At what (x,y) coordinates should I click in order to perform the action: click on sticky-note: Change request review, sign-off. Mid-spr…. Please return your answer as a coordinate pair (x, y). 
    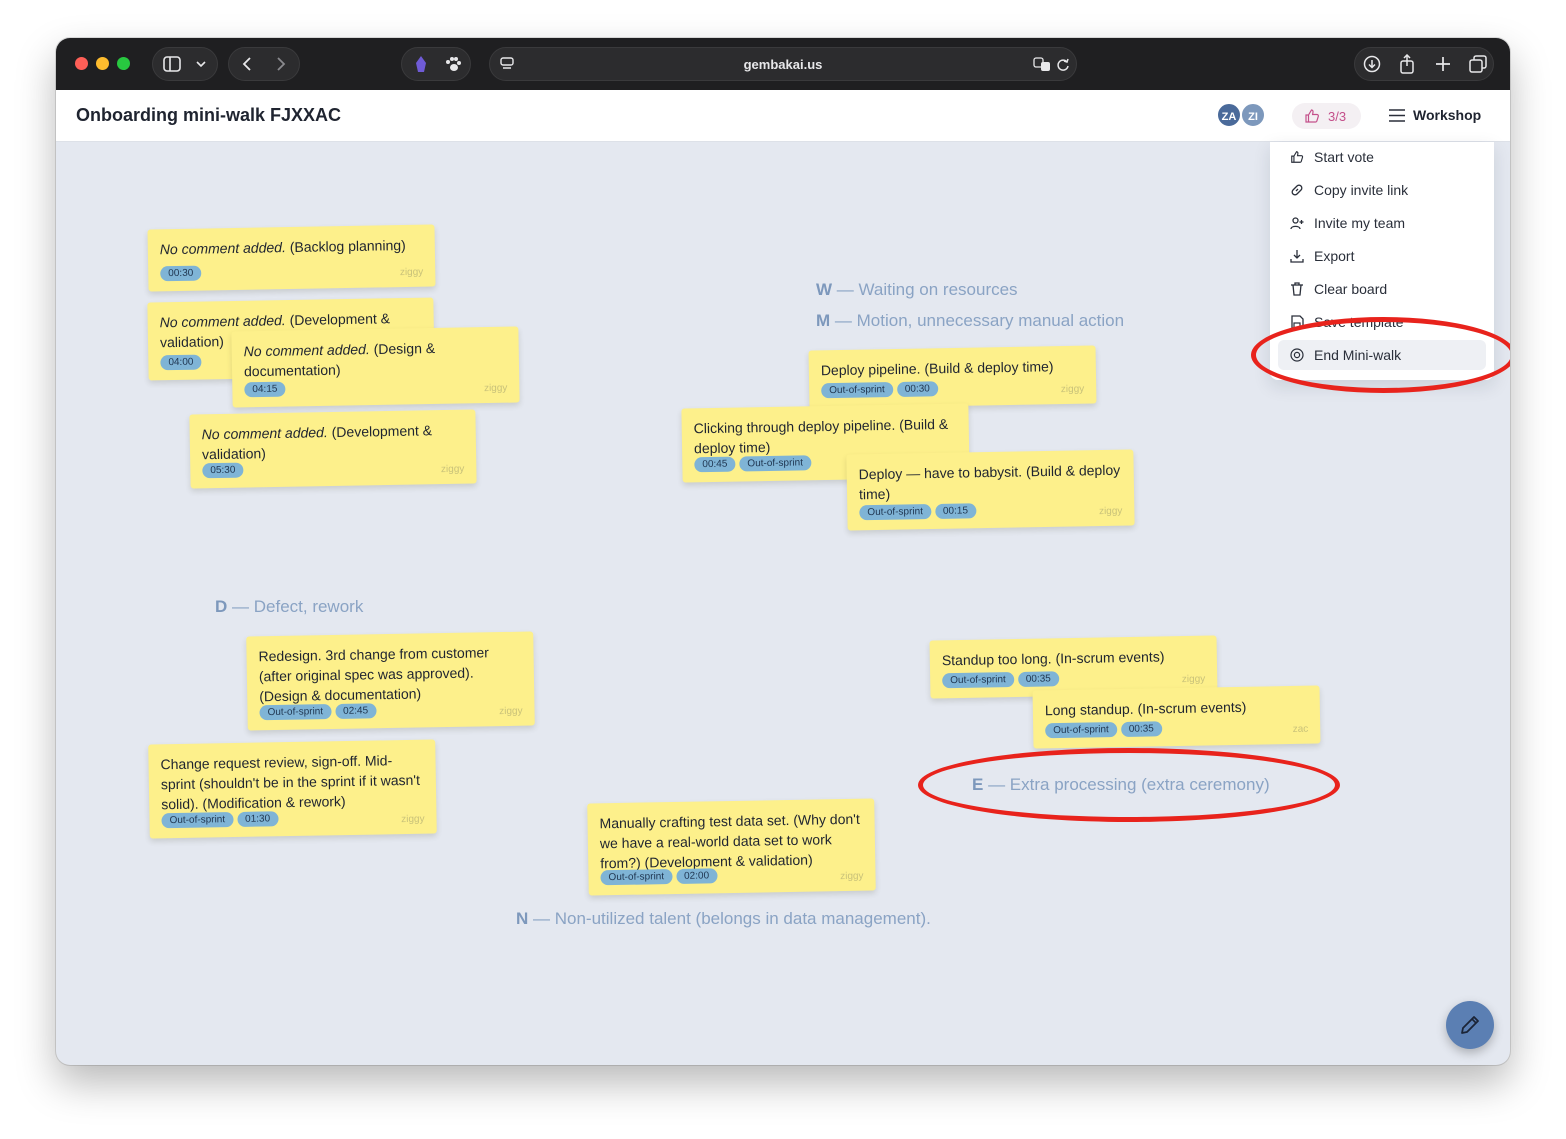
    Looking at the image, I should click on (292, 789).